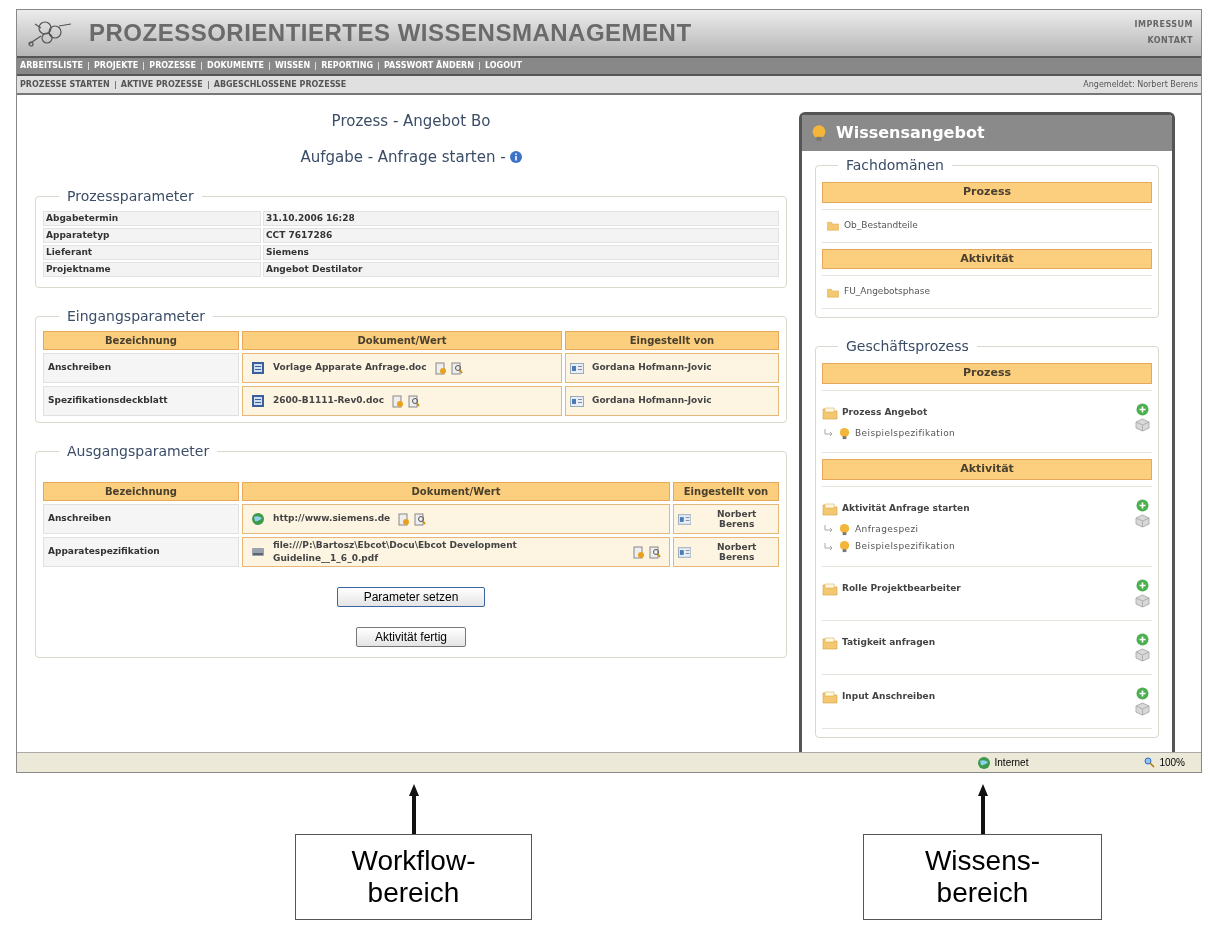  What do you see at coordinates (172, 66) in the screenshot?
I see `nav-link: PROZESSE` at bounding box center [172, 66].